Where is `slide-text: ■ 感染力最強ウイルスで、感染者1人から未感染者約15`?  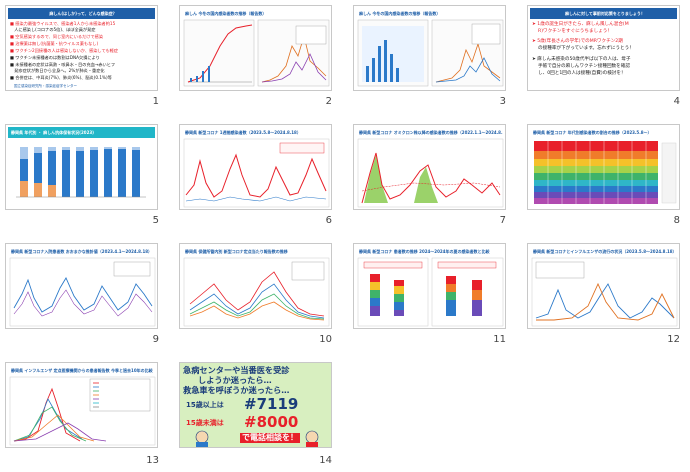 slide-text: ■ 感染力最強ウイルスで、感染者1人から未感染者約15 is located at coordinates (63, 23).